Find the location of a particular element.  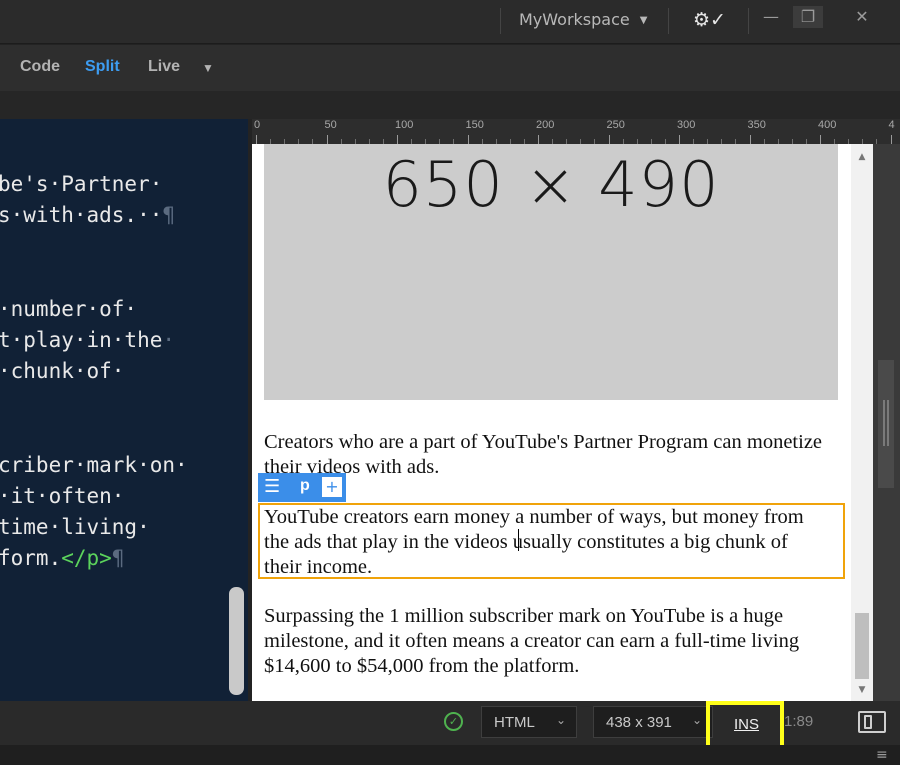

add-class-button: + is located at coordinates (332, 487).